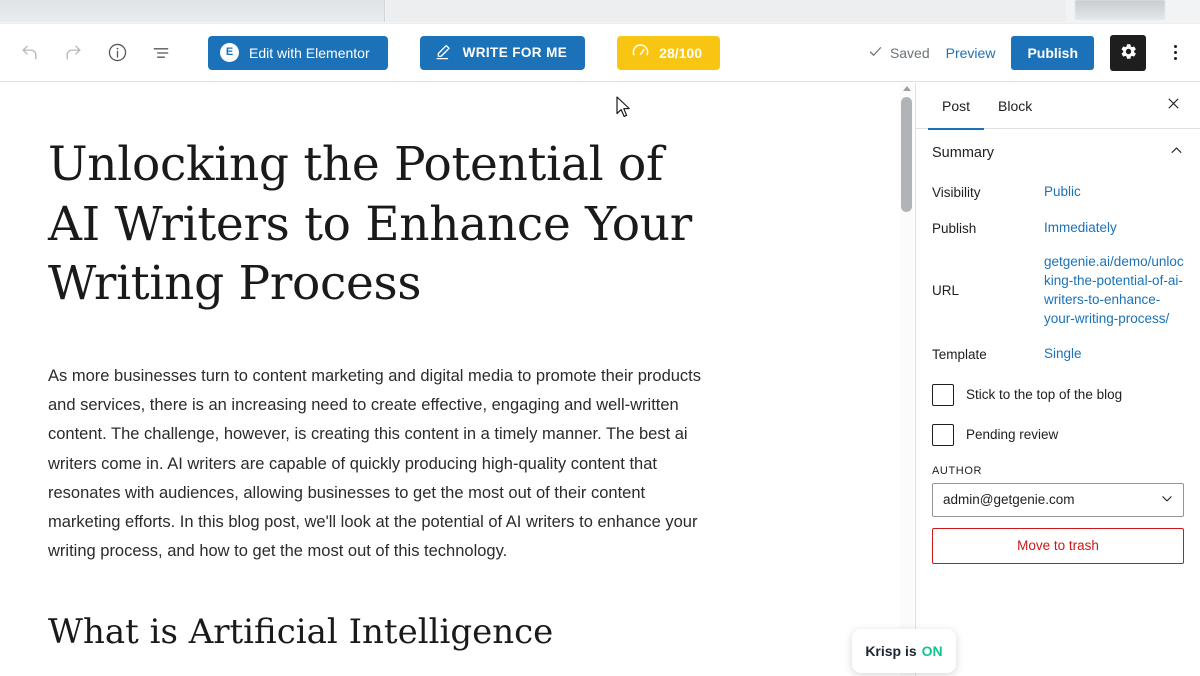 Image resolution: width=1200 pixels, height=676 pixels. I want to click on kebab-menu-icon, so click(1175, 52).